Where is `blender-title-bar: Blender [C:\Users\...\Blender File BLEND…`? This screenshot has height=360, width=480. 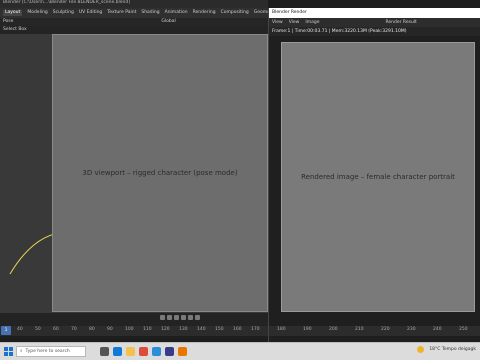
blender-title-bar: Blender [C:\Users\...\Blender File BLEND… is located at coordinates (134, 4).